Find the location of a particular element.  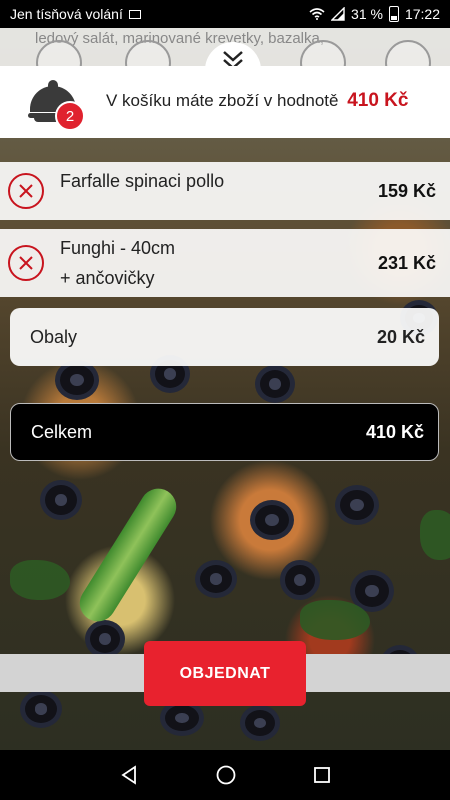

packaging-label: Obaly is located at coordinates (54, 336).